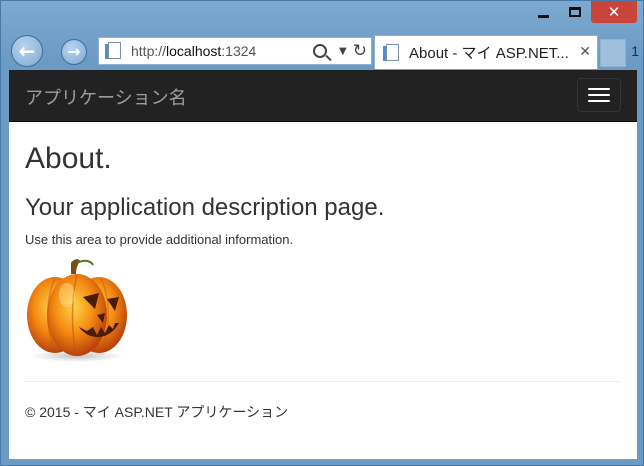 The image size is (644, 466). I want to click on footer-divider, so click(323, 381).